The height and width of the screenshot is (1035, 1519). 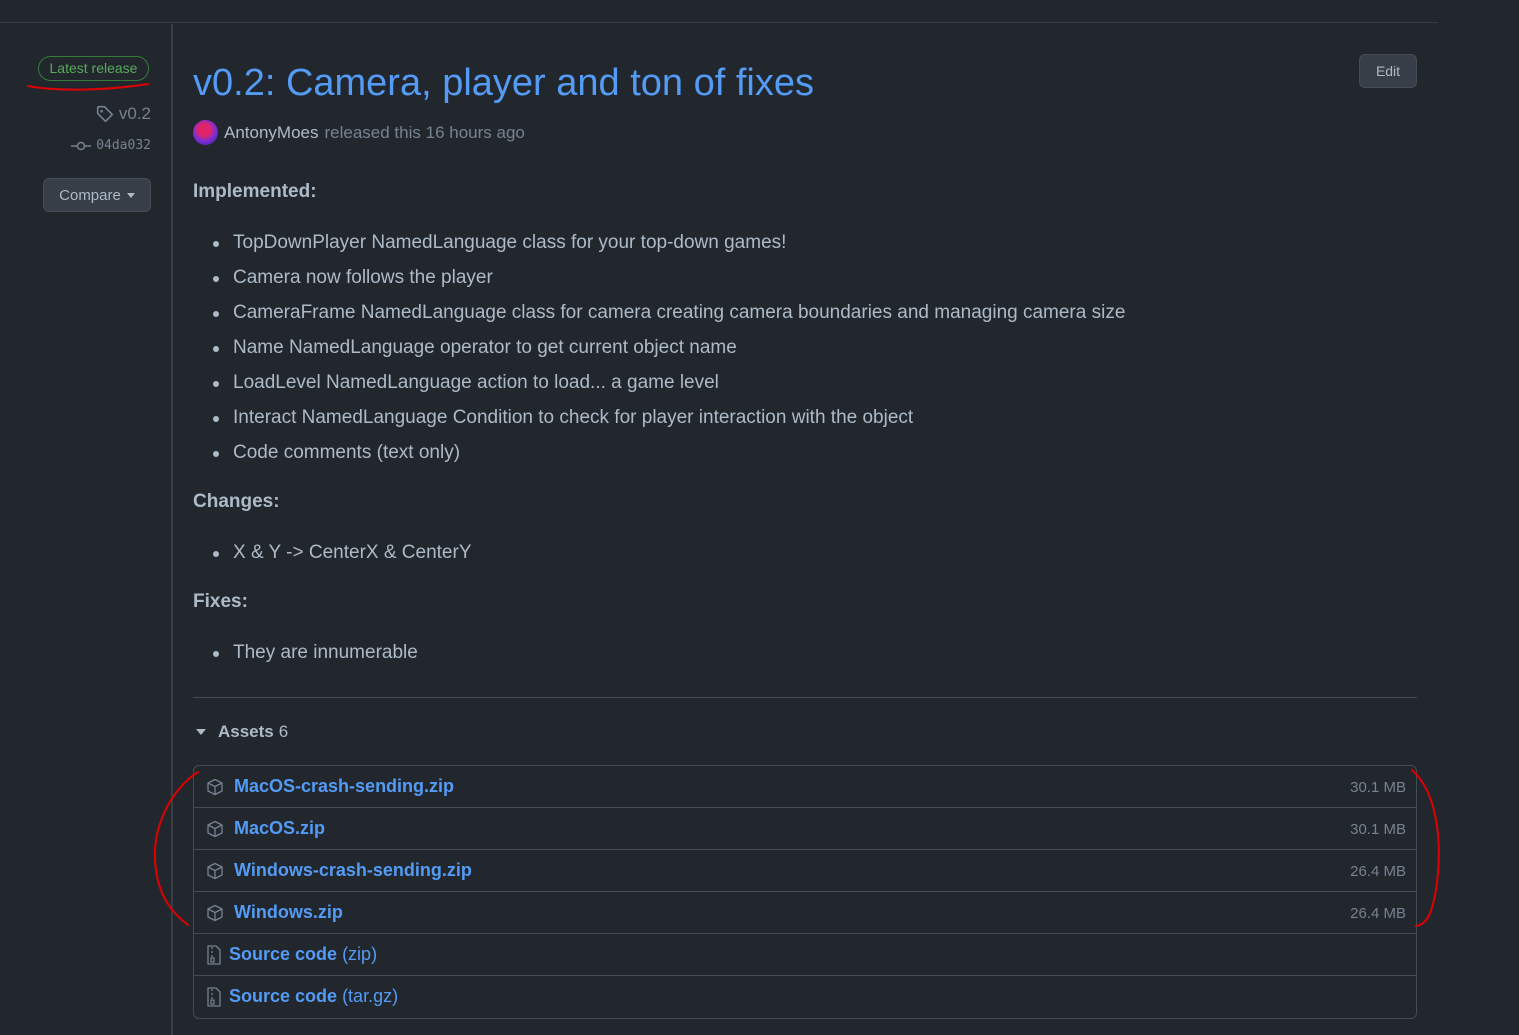 I want to click on assets-count: 6, so click(x=283, y=731).